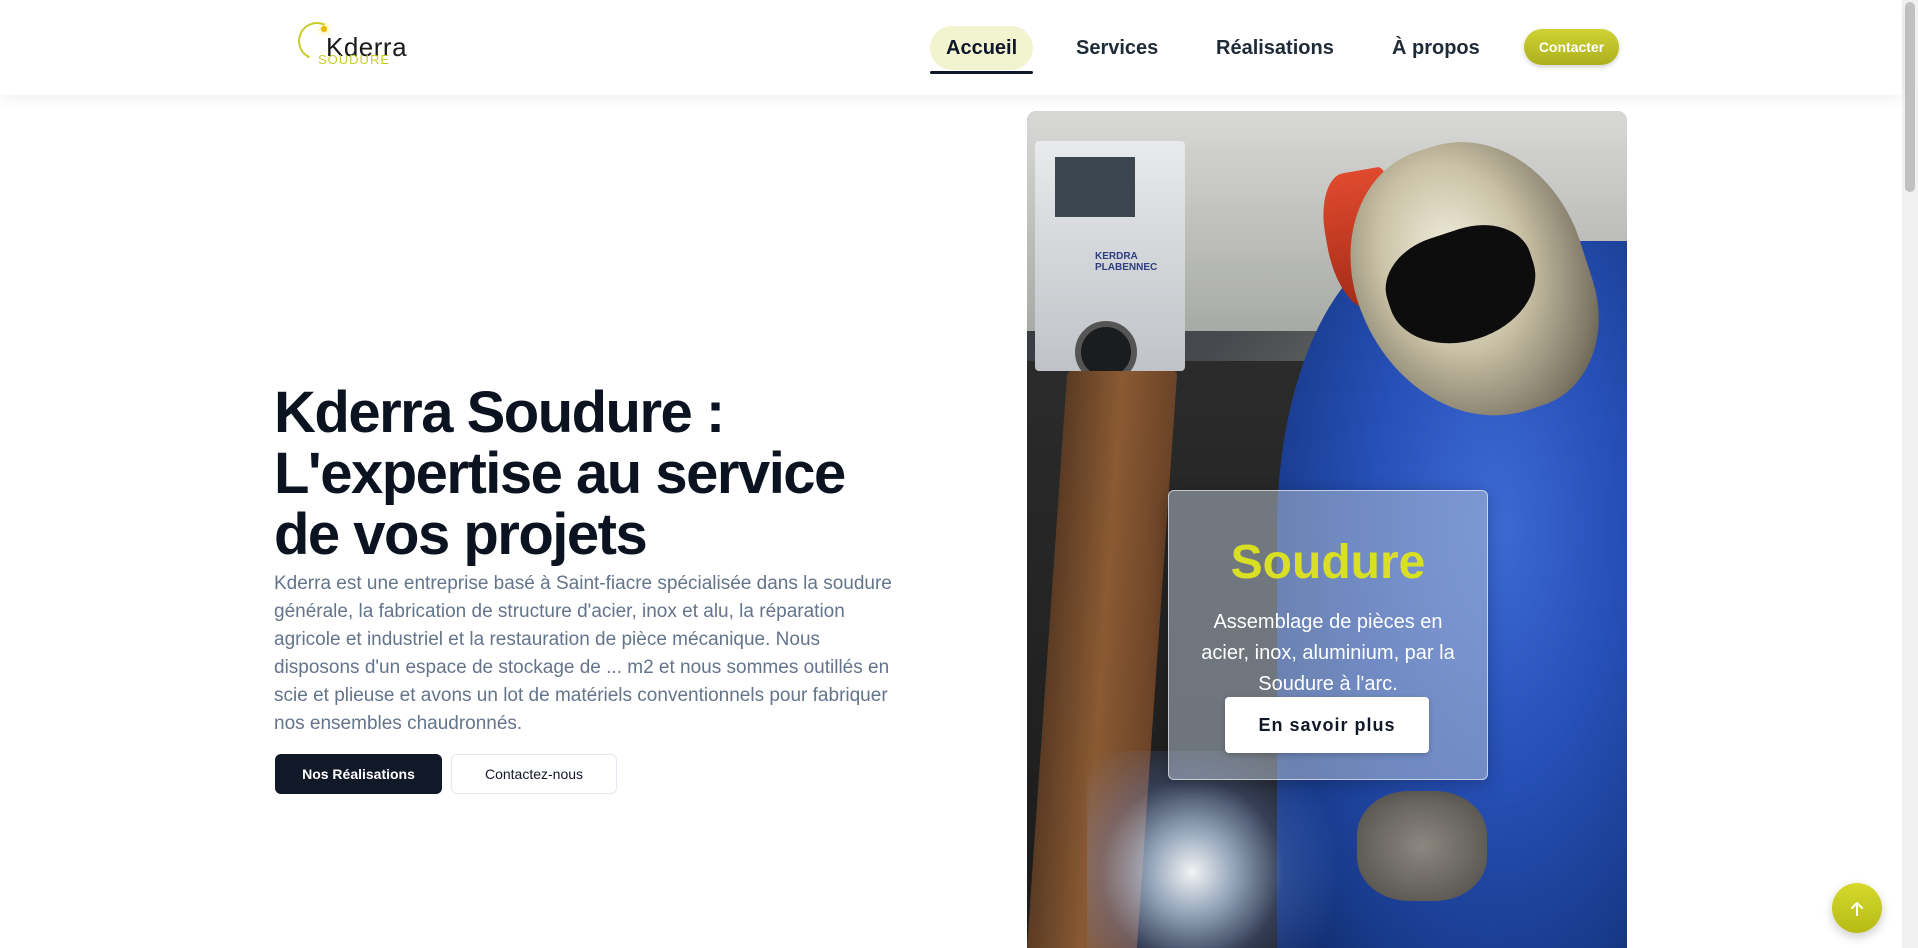 This screenshot has width=1918, height=948. I want to click on nav-item-a-propos: À propos, so click(1436, 48).